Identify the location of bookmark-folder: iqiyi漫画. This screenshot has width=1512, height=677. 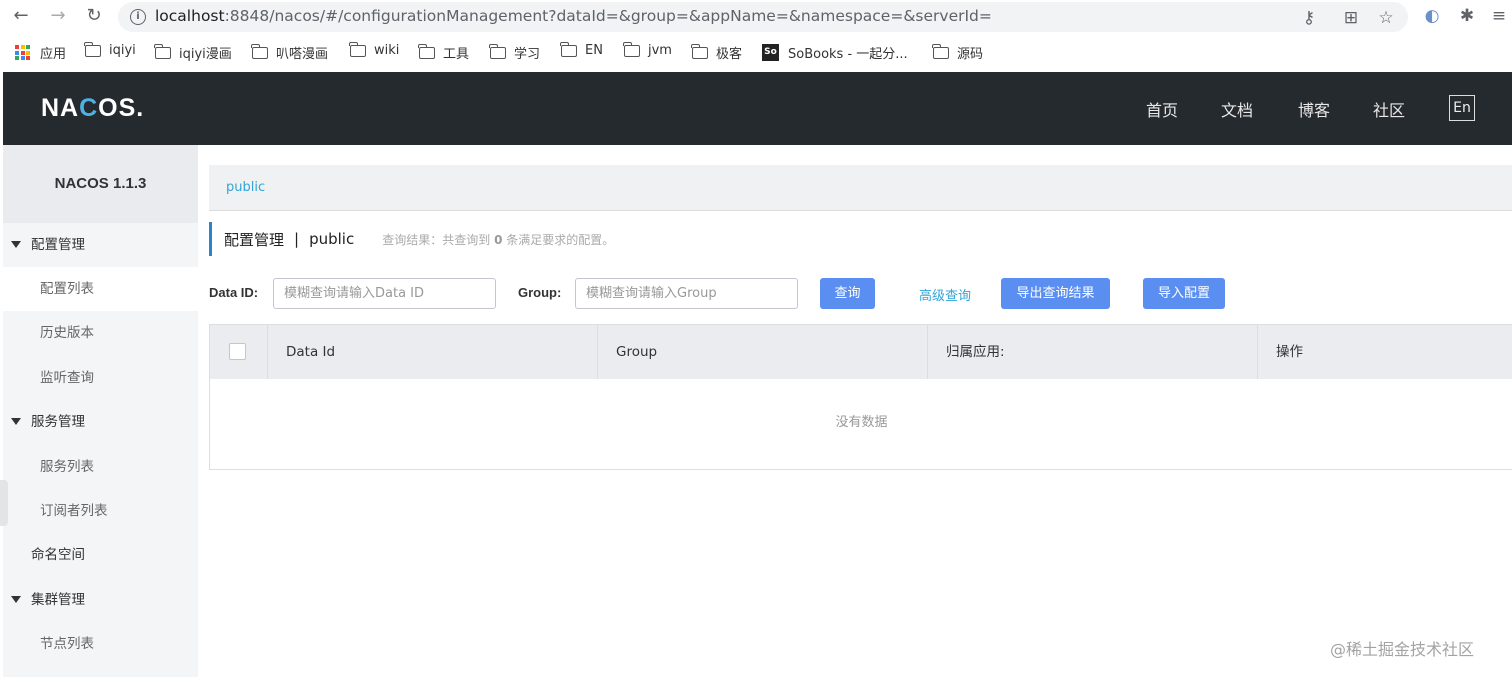
(193, 52).